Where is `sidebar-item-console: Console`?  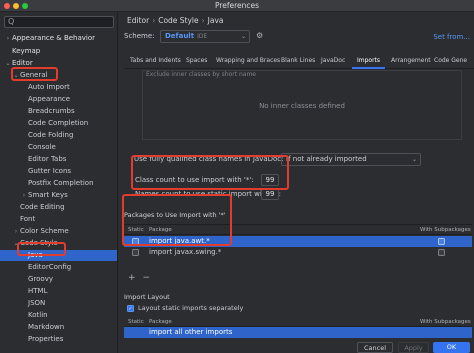 sidebar-item-console: Console is located at coordinates (58, 147).